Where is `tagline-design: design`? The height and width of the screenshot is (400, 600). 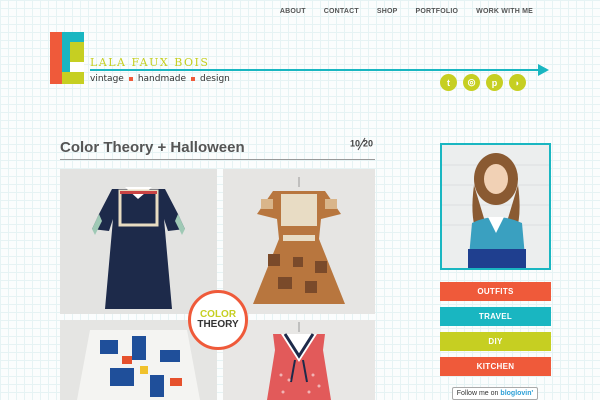
tagline-design: design is located at coordinates (215, 79).